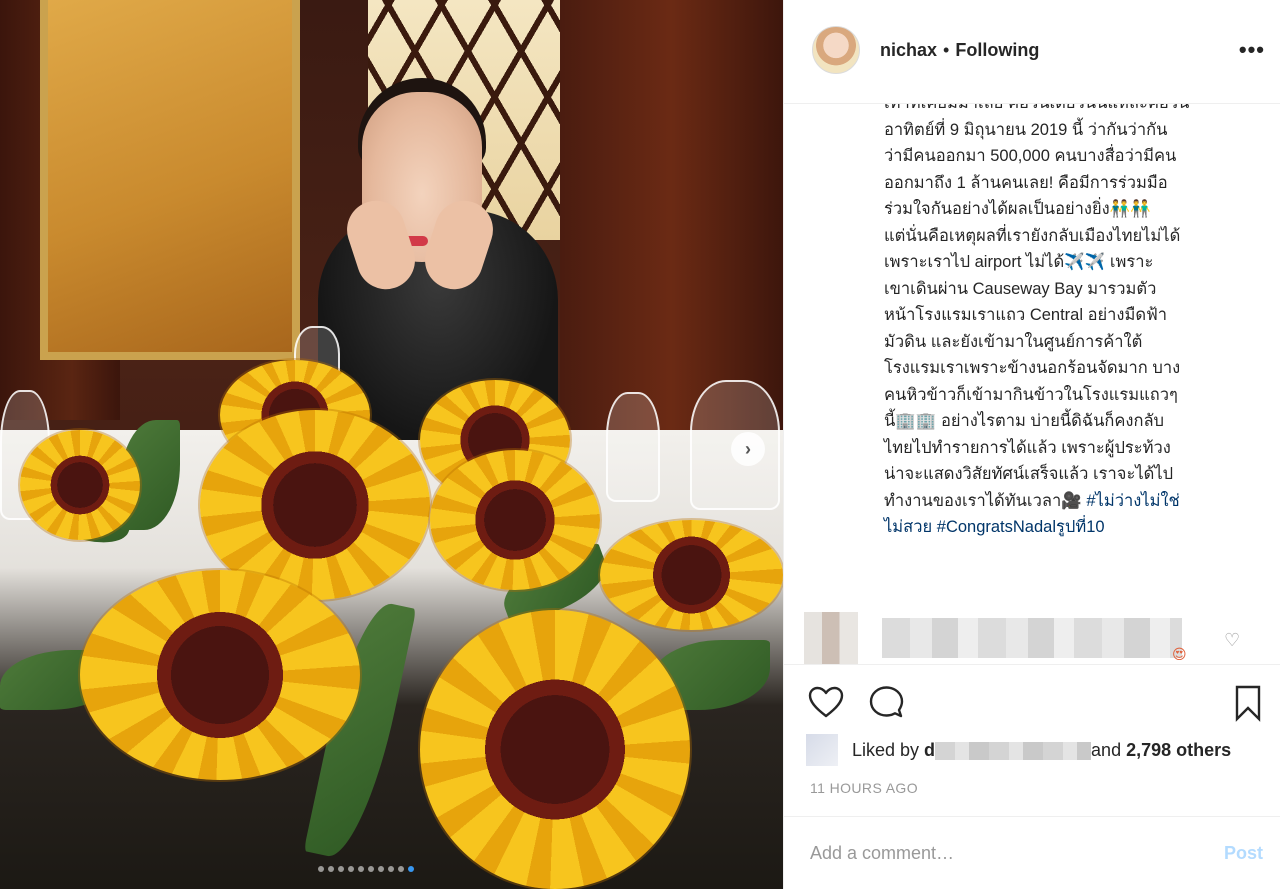 This screenshot has height=889, width=1280. What do you see at coordinates (1178, 750) in the screenshot?
I see `likes-count-link: 2,798 others` at bounding box center [1178, 750].